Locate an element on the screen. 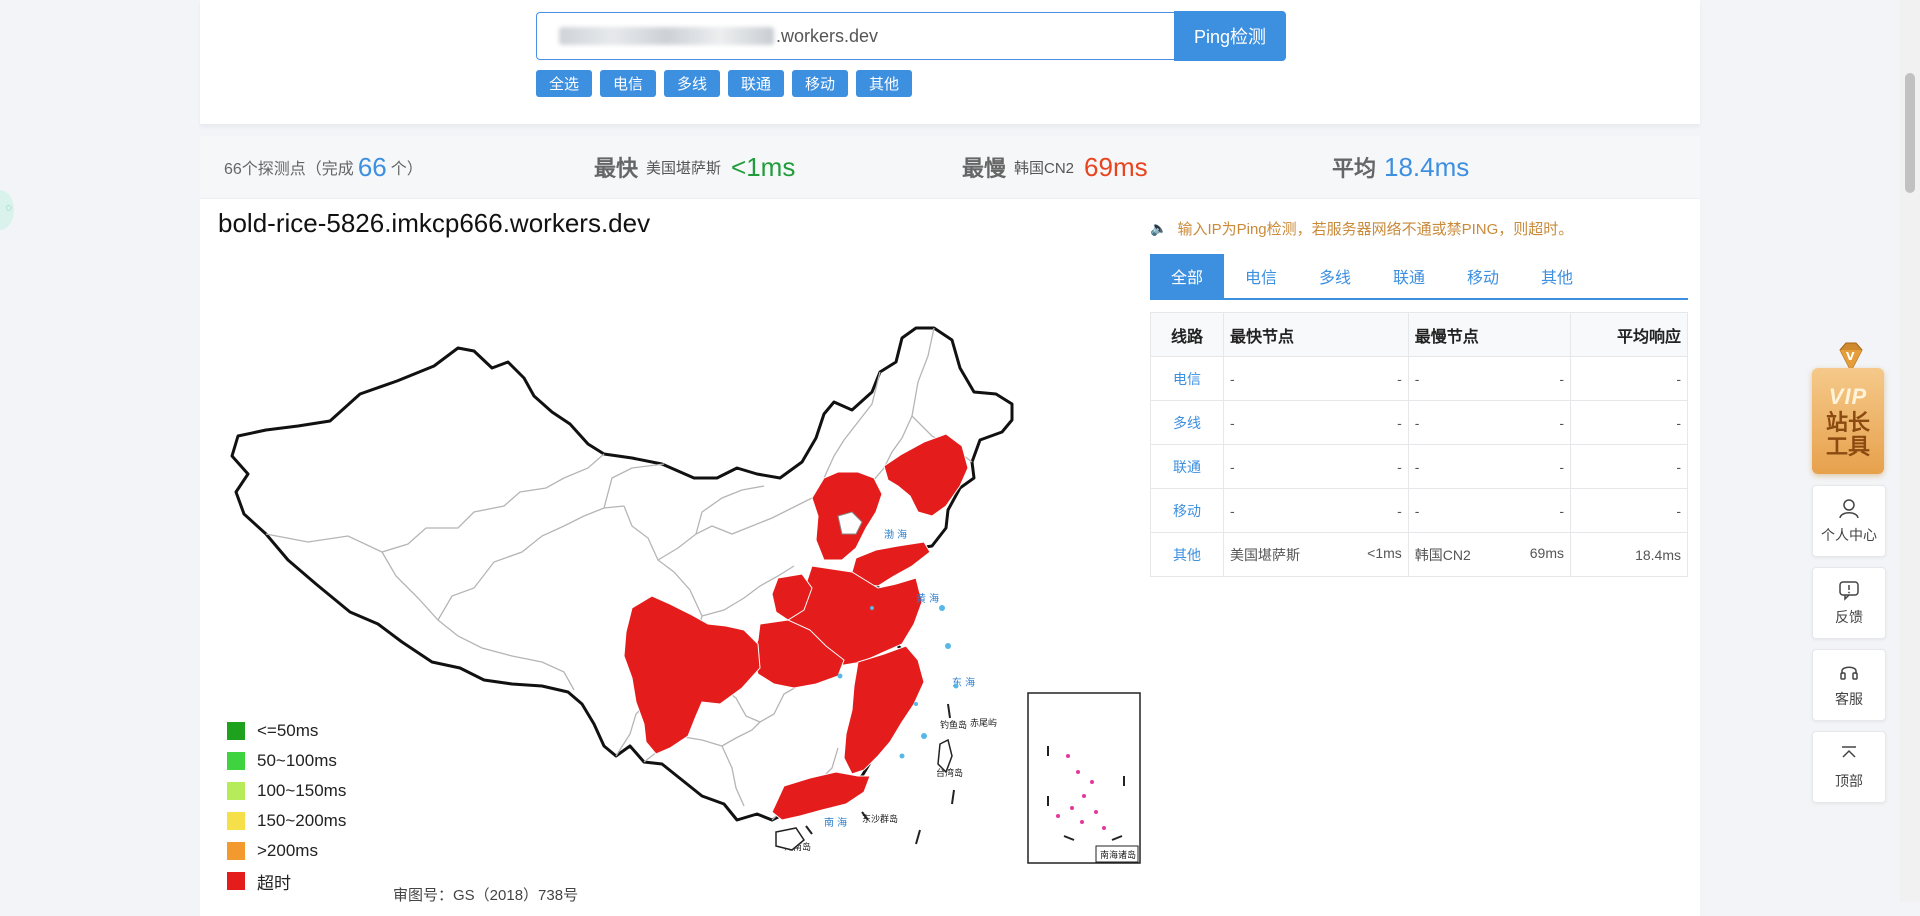  feedback-button: 反馈 is located at coordinates (1849, 603).